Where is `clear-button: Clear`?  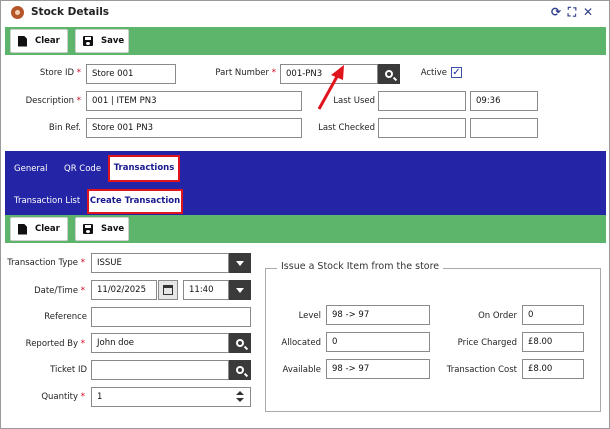
clear-button: Clear is located at coordinates (39, 41).